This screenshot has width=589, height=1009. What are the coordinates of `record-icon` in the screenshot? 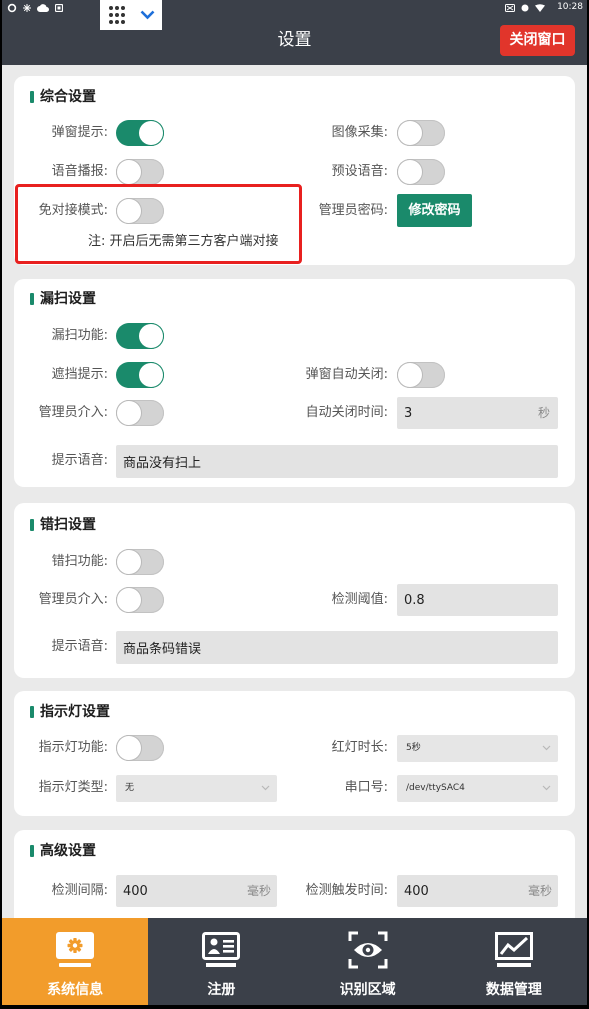 It's located at (525, 7).